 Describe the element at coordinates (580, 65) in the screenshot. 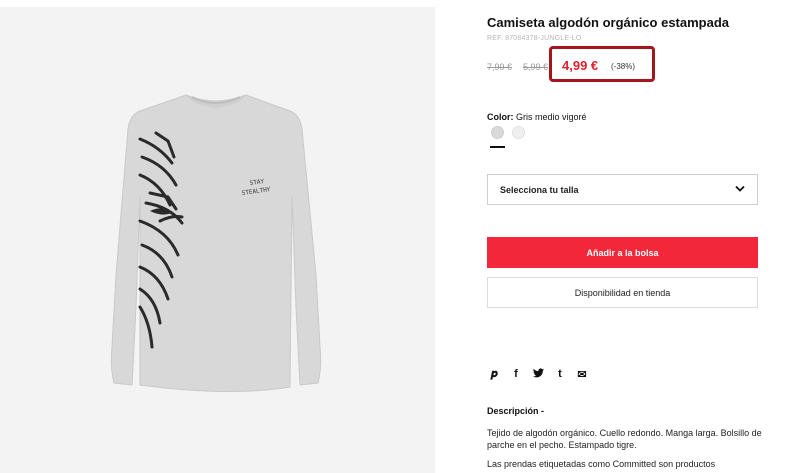

I see `current-price: 4,99 €` at that location.